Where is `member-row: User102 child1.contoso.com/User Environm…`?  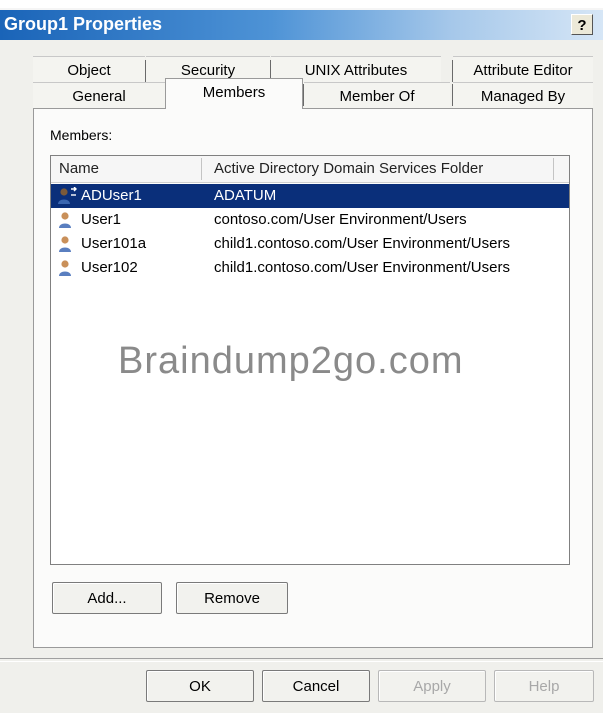
member-row: User102 child1.contoso.com/User Environm… is located at coordinates (310, 268).